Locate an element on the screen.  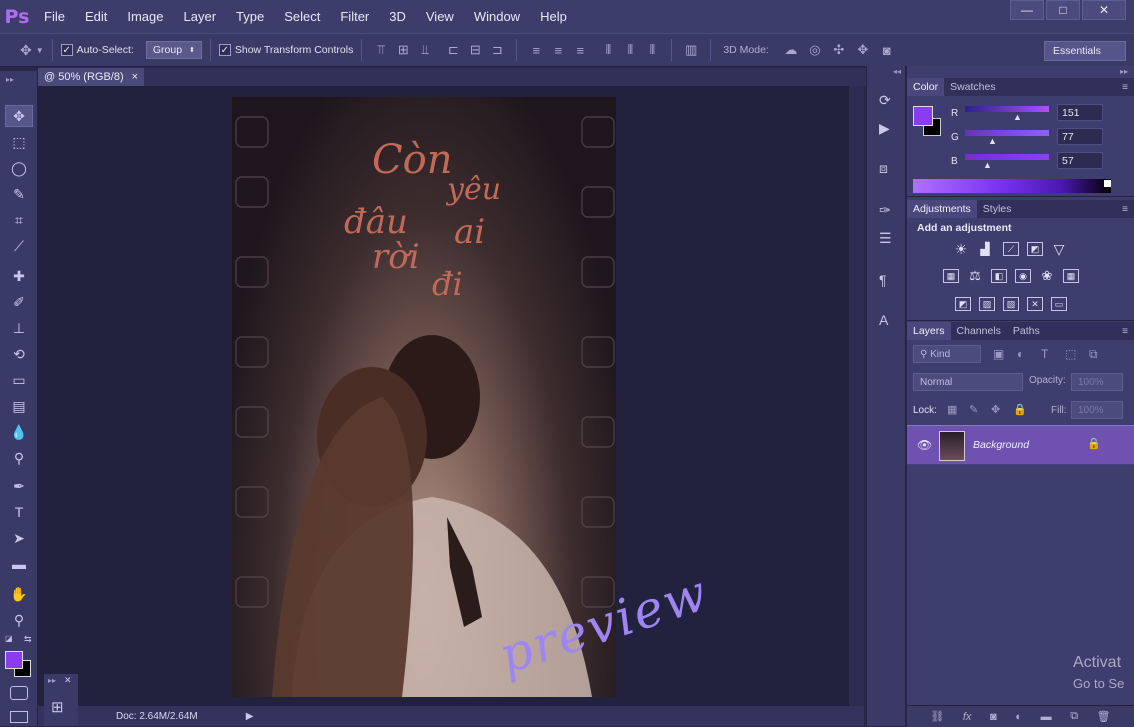
type-tool-icon: T is located at coordinates (19, 512).